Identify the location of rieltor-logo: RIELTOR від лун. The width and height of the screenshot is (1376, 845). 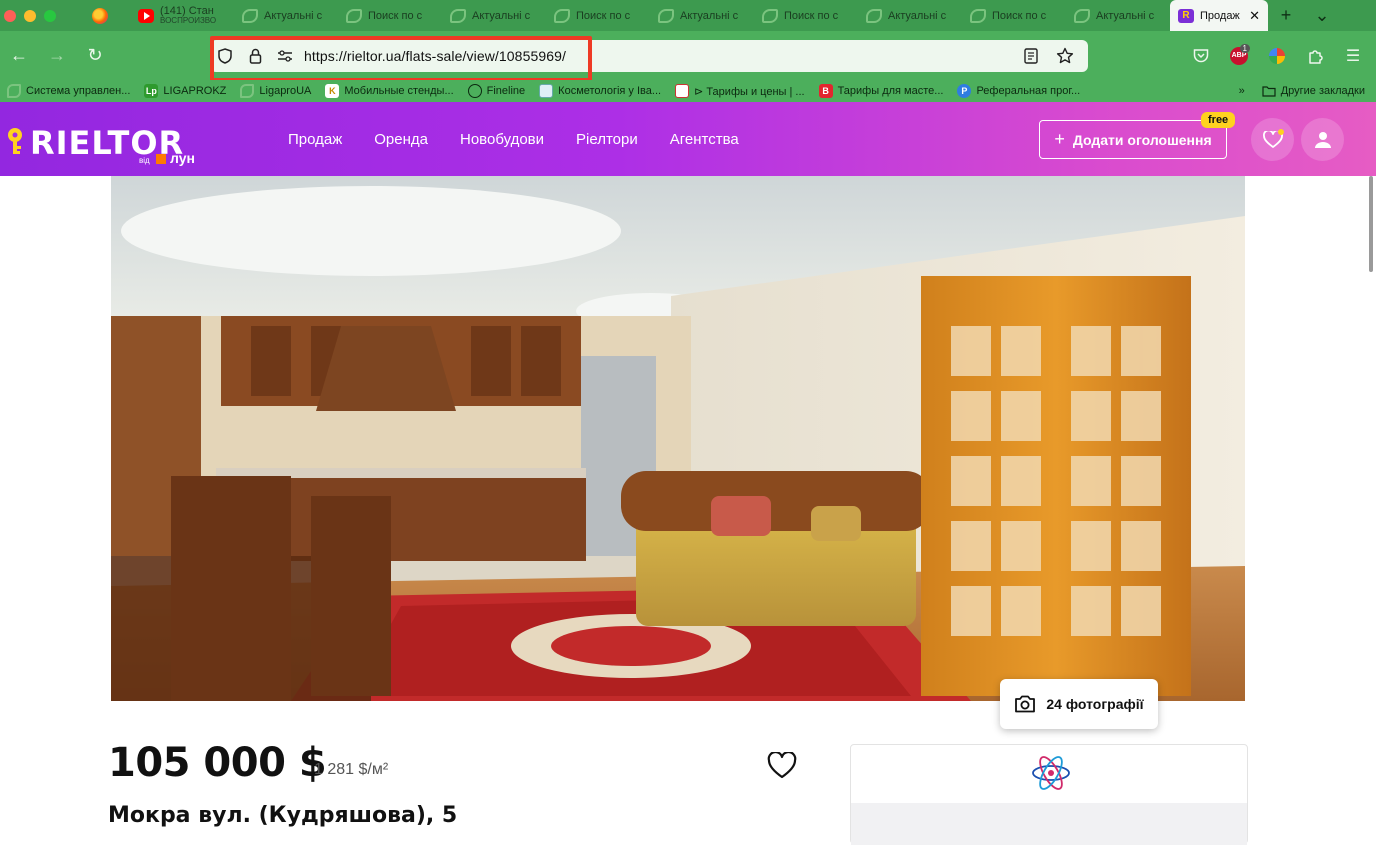
(106, 147).